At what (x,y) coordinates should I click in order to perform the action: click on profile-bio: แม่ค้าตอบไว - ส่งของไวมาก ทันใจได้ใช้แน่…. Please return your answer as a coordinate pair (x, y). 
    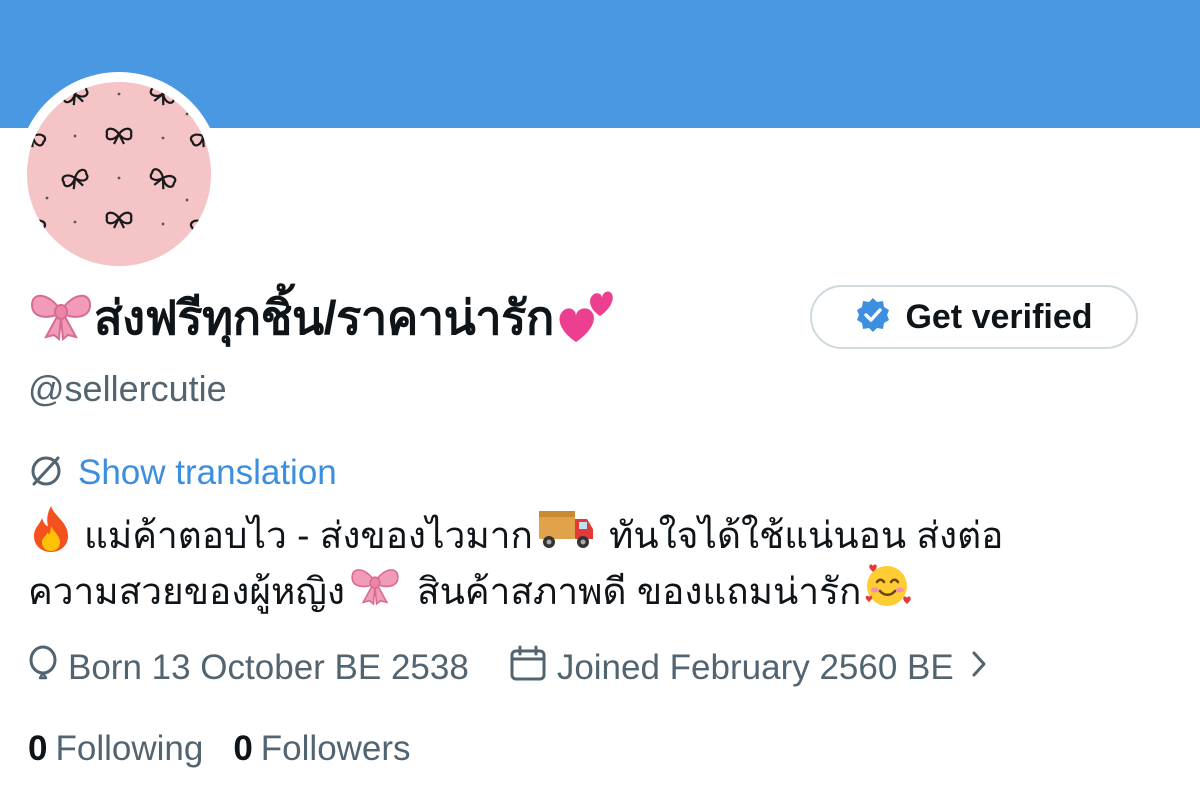
    Looking at the image, I should click on (603, 563).